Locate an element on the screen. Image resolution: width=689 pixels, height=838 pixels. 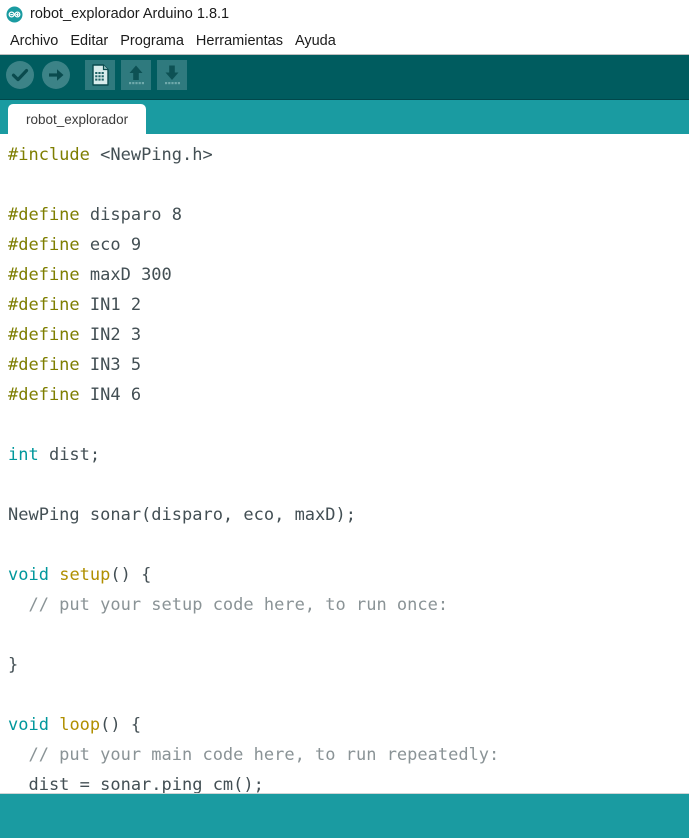
arrow-right-circle-icon is located at coordinates (56, 77).